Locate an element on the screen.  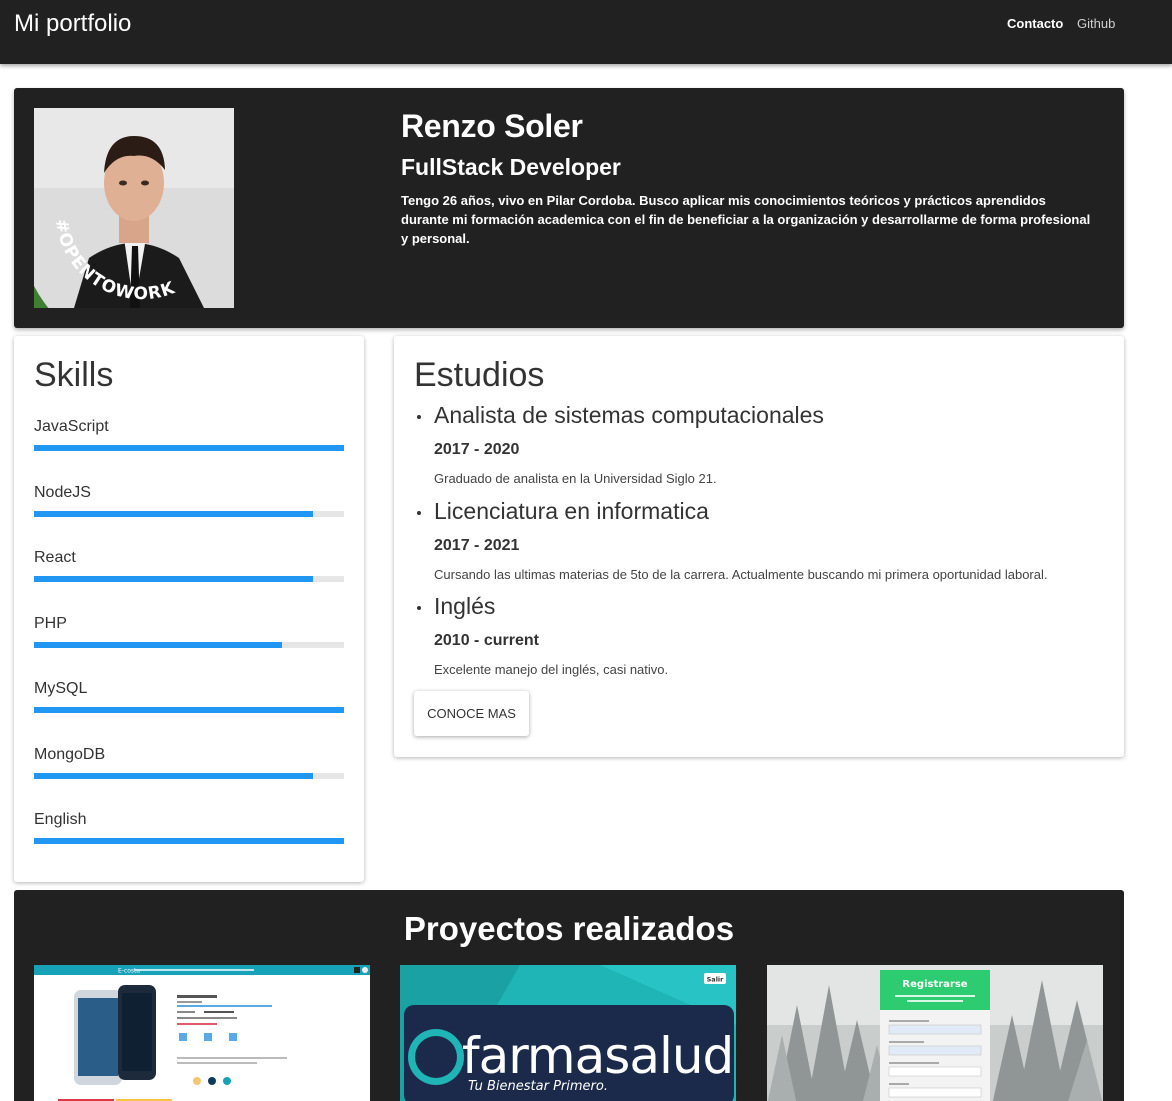
brand-title: Mi portfolio is located at coordinates (72, 24).